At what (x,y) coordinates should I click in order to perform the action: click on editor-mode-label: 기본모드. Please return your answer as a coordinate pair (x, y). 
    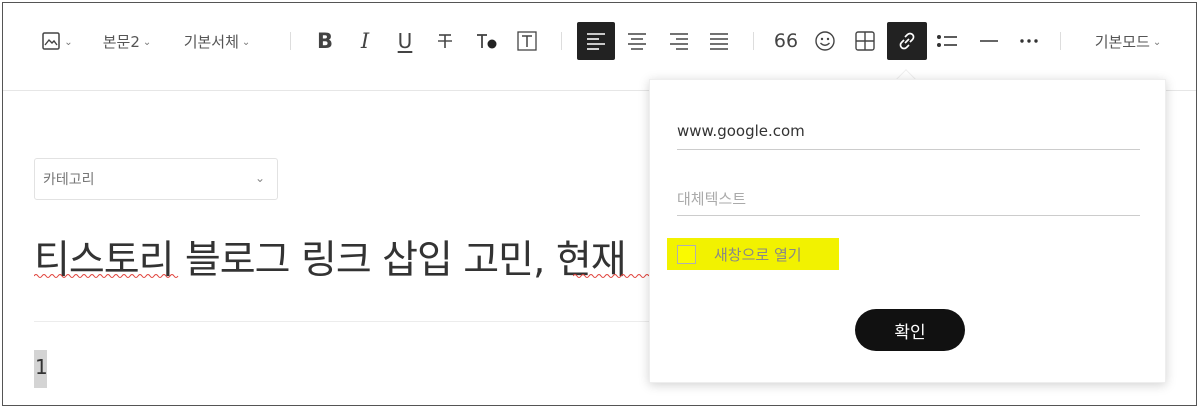
    Looking at the image, I should click on (1122, 41).